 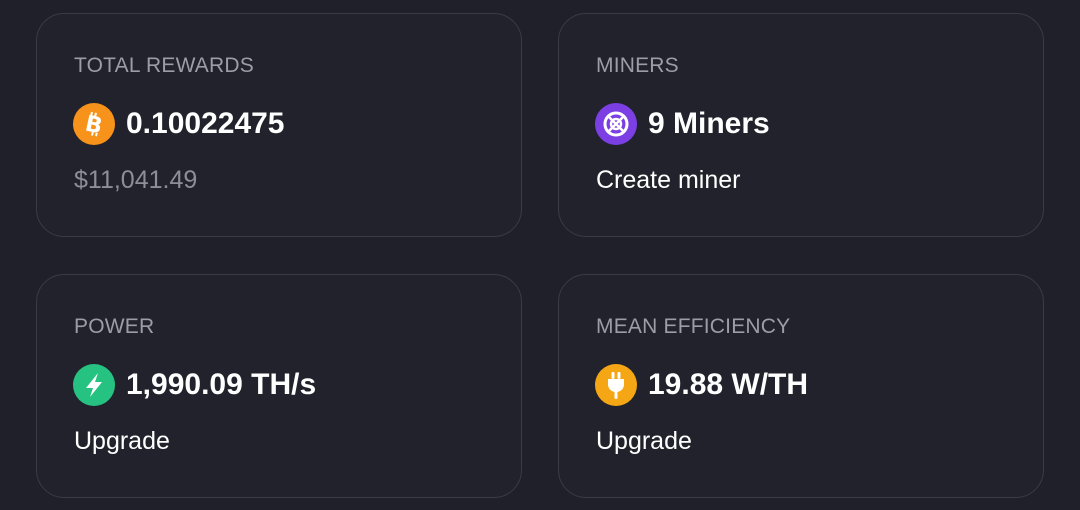 I want to click on total-rewards-value: 0.10022475, so click(x=205, y=123).